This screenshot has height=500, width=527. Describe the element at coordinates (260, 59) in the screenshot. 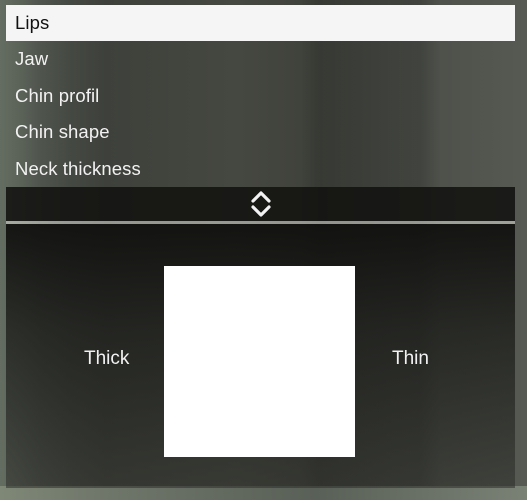

I see `menu-item-jaw: Jaw` at that location.